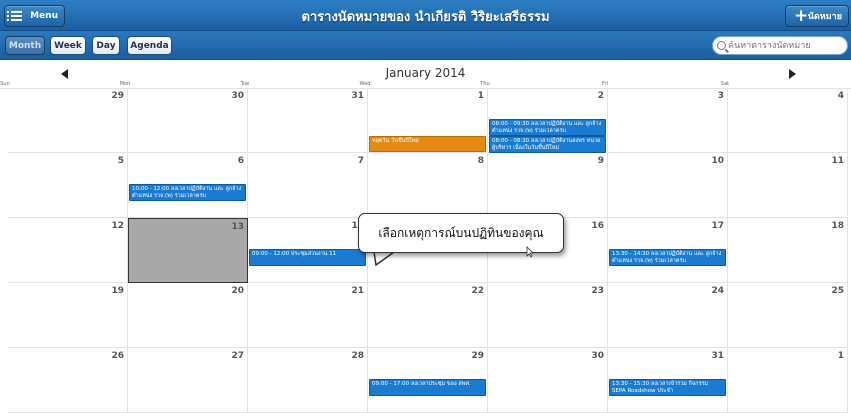  Describe the element at coordinates (668, 185) in the screenshot. I see `day-cell: 10` at that location.